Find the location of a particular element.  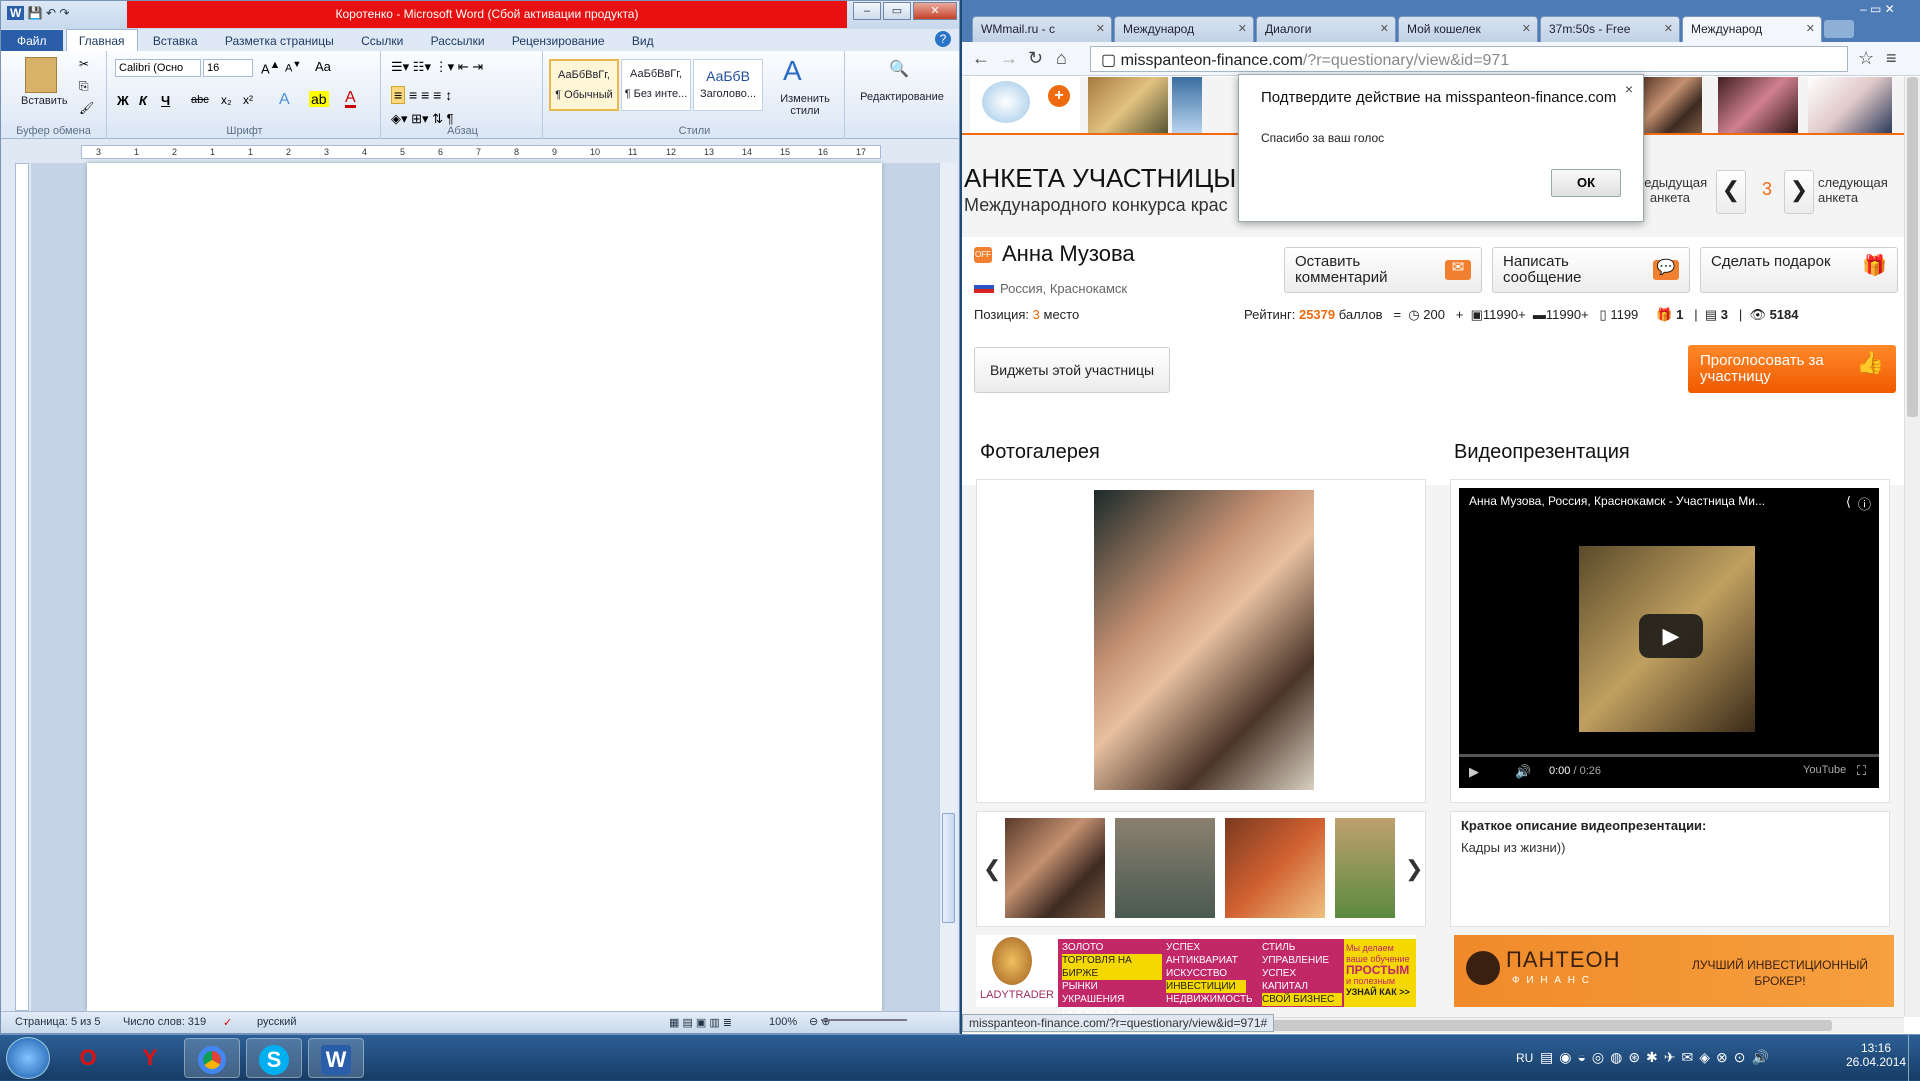

tab-references: Ссылки is located at coordinates (382, 41).